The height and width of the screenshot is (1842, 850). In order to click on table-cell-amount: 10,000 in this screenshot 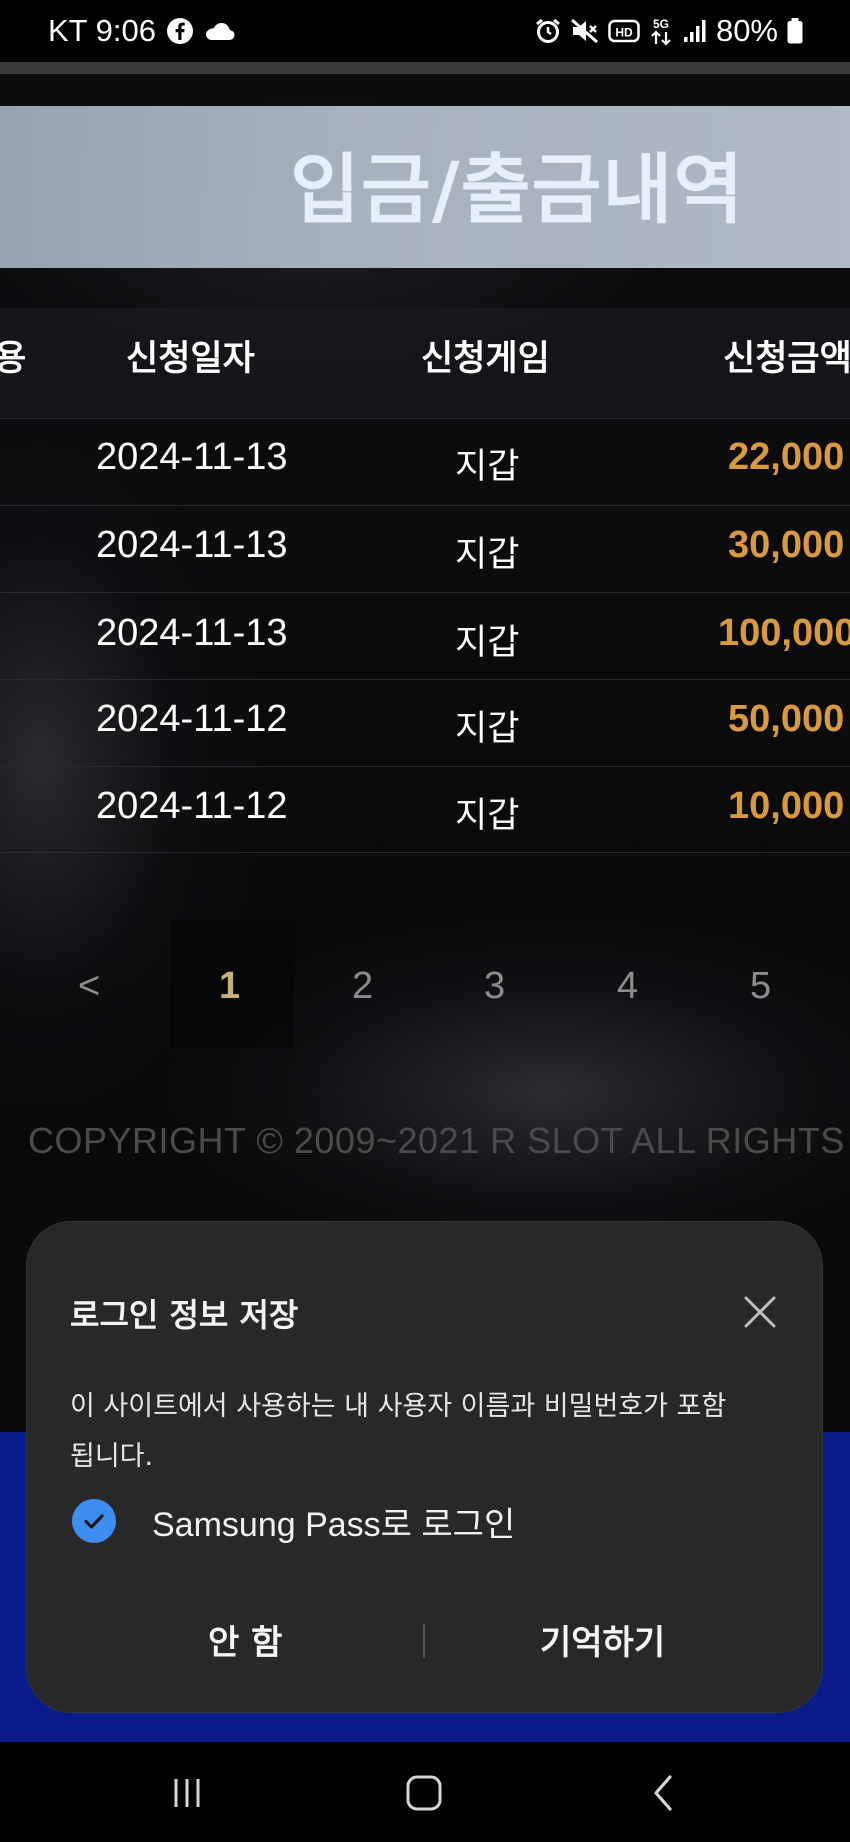, I will do `click(786, 806)`.